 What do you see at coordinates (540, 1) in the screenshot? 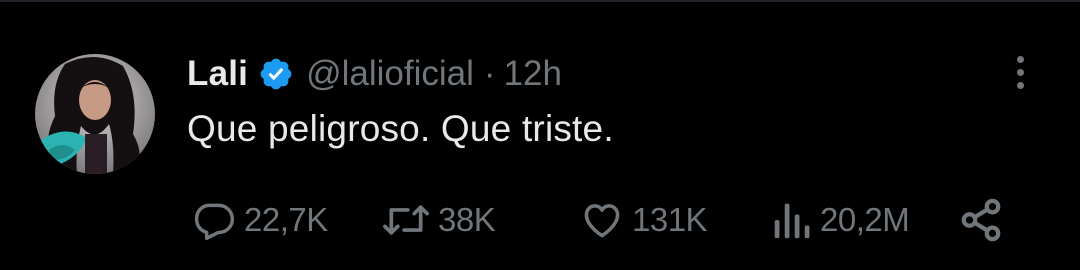
I see `top-divider` at bounding box center [540, 1].